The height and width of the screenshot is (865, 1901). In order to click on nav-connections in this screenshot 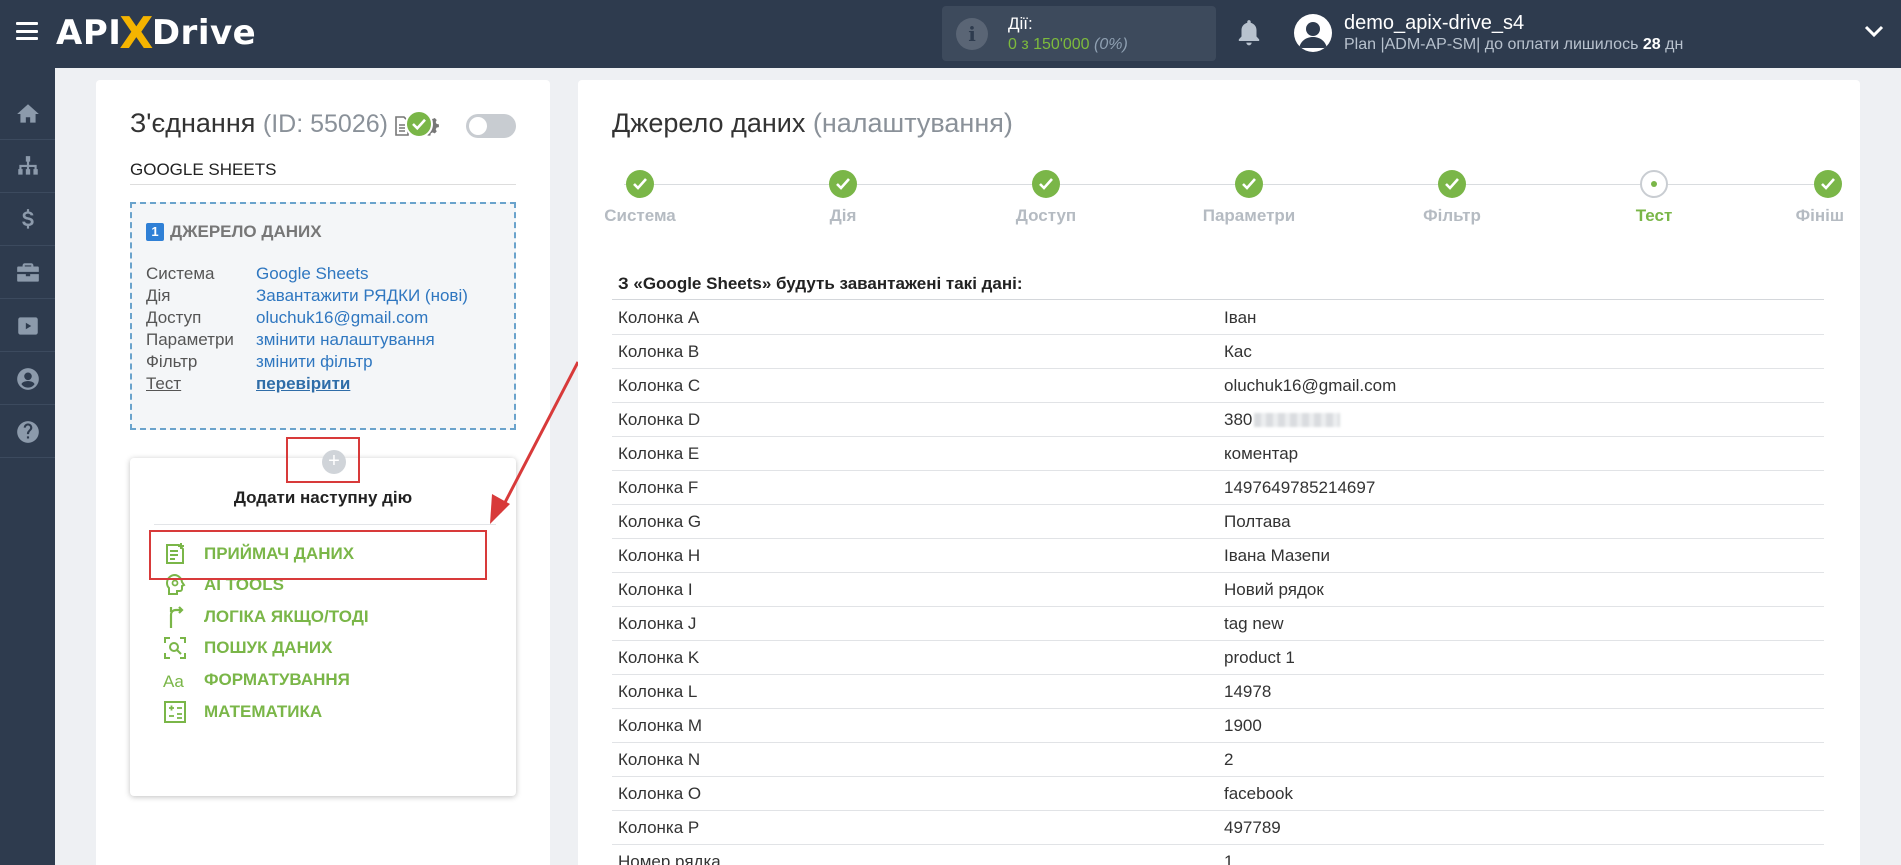, I will do `click(27, 167)`.